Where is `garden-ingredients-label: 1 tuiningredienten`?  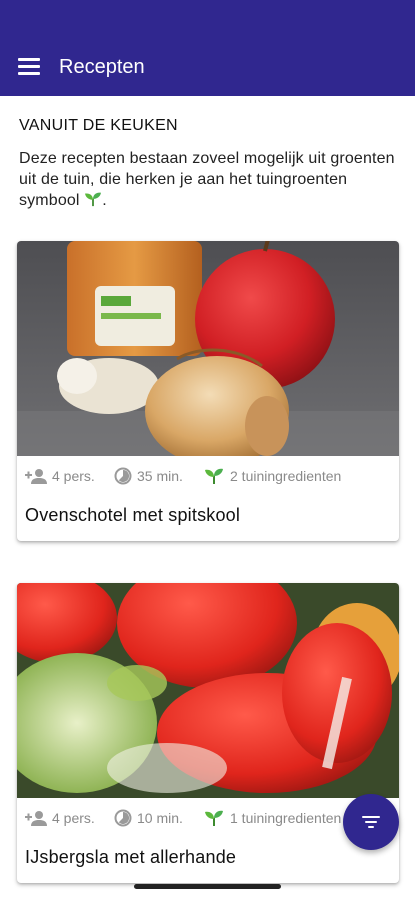
garden-ingredients-label: 1 tuiningredienten is located at coordinates (286, 818).